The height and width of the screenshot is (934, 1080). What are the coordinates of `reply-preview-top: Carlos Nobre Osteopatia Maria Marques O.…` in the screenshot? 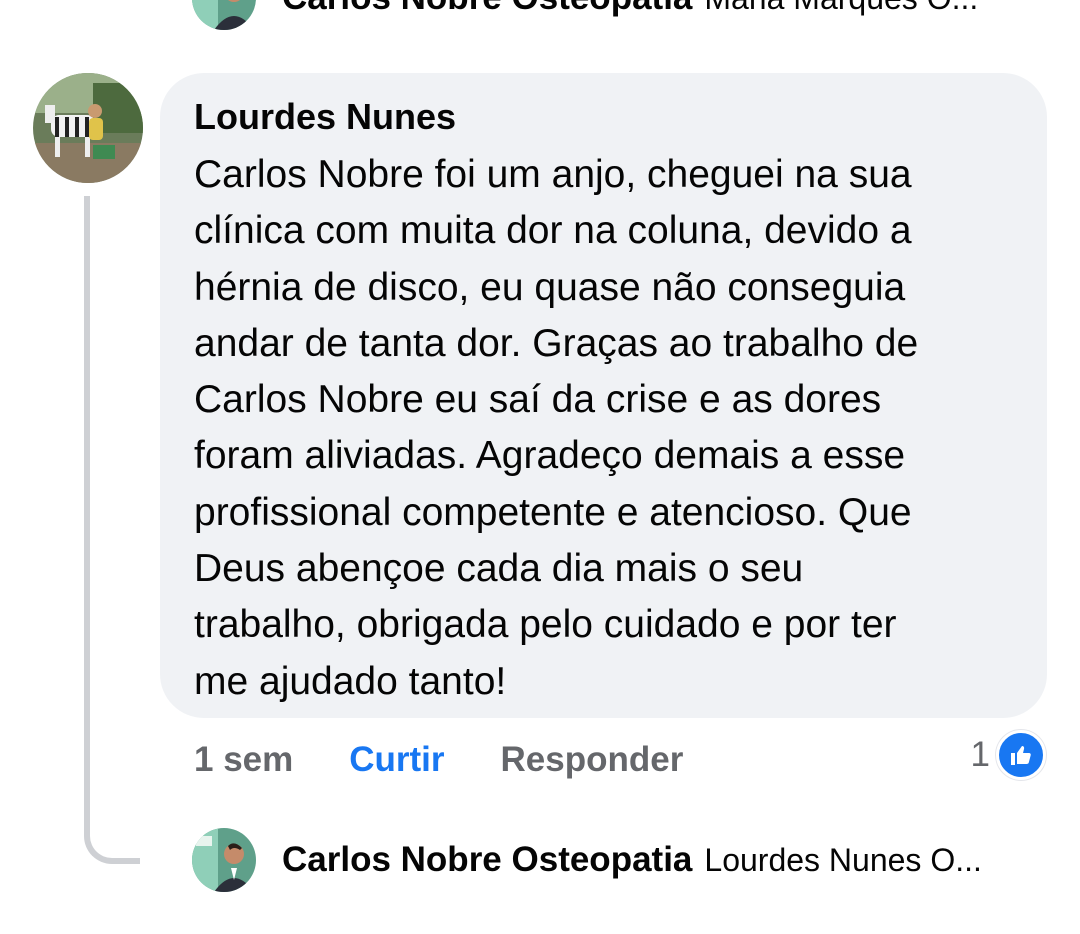 It's located at (585, 15).